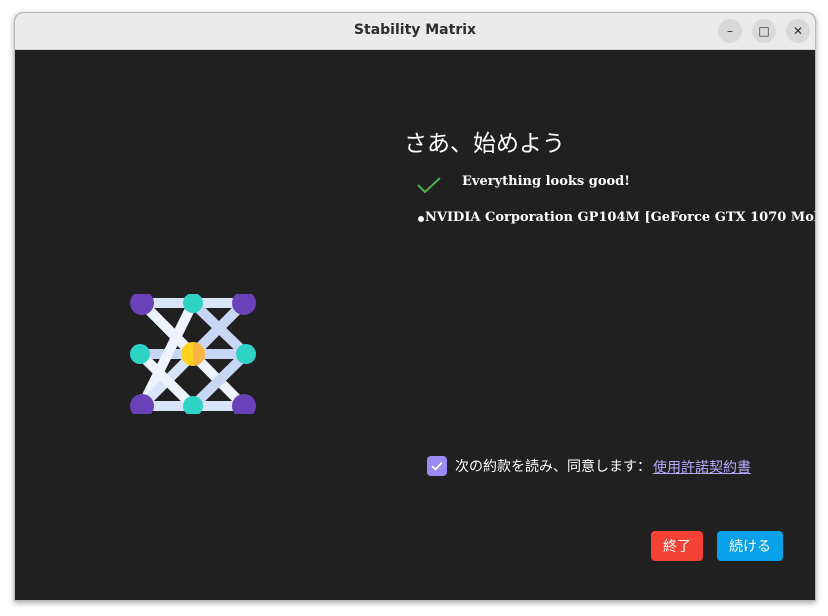  I want to click on bullet-icon, so click(421, 219).